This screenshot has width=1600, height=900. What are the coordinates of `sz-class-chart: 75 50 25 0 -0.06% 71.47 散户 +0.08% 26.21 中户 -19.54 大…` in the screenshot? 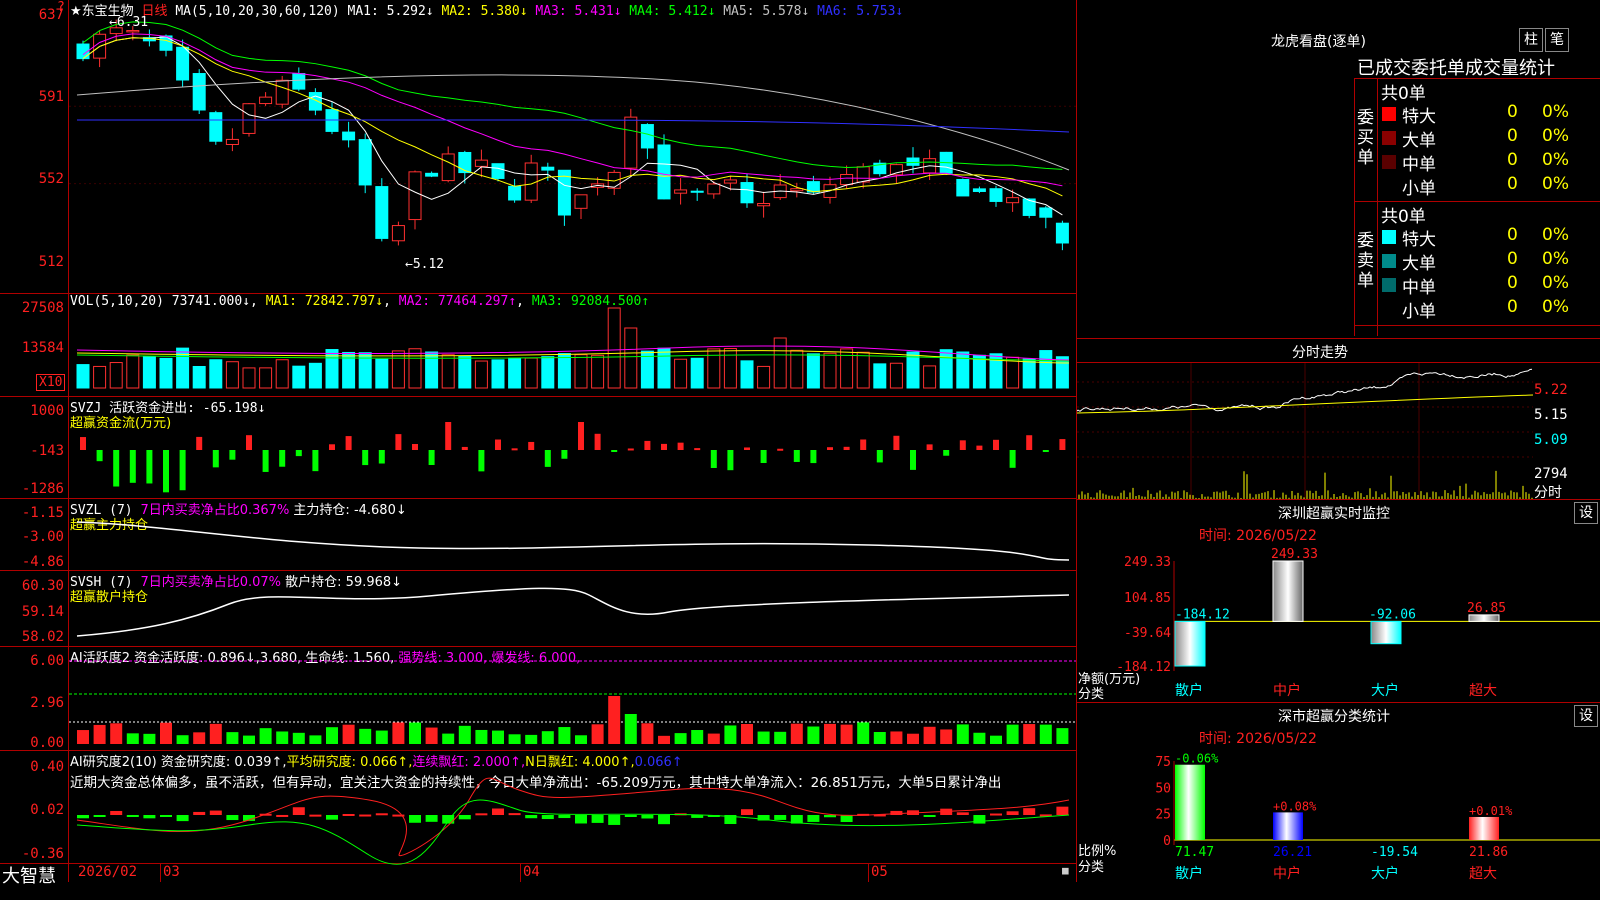 It's located at (1338, 822).